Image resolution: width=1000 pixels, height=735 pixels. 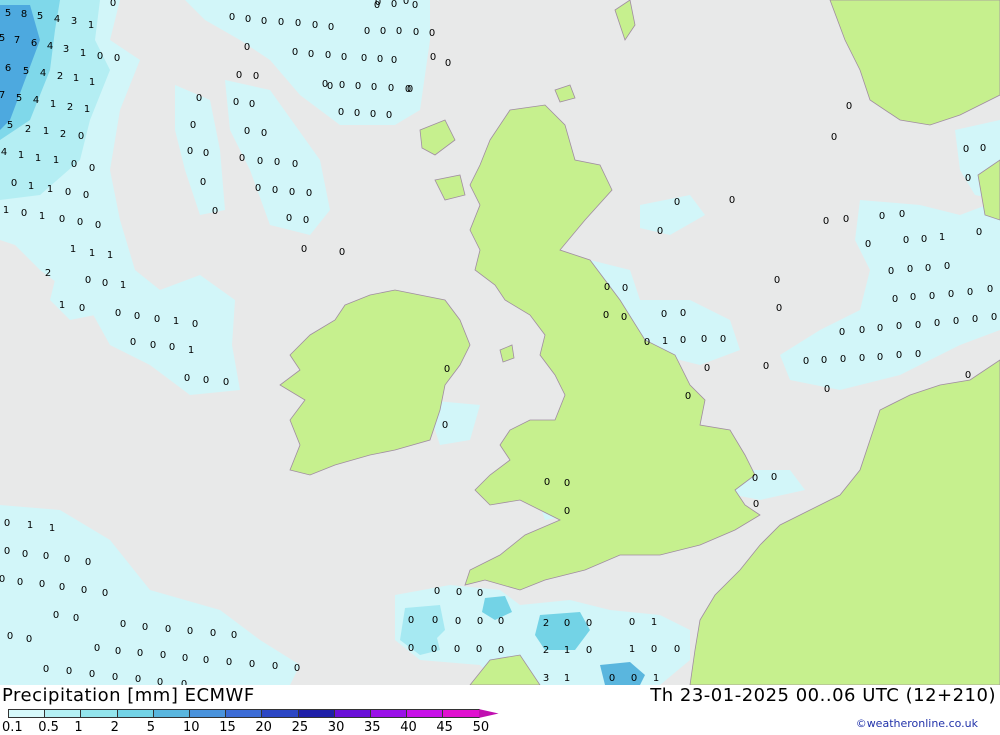 What do you see at coordinates (17, 40) in the screenshot?
I see `precip-value-label: 7` at bounding box center [17, 40].